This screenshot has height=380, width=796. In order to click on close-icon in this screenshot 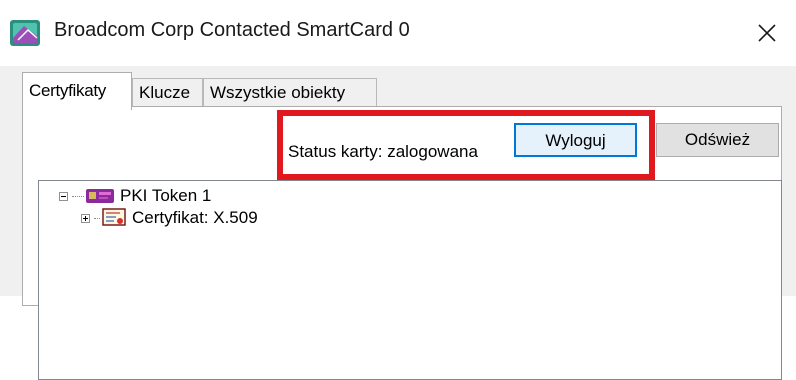, I will do `click(767, 33)`.